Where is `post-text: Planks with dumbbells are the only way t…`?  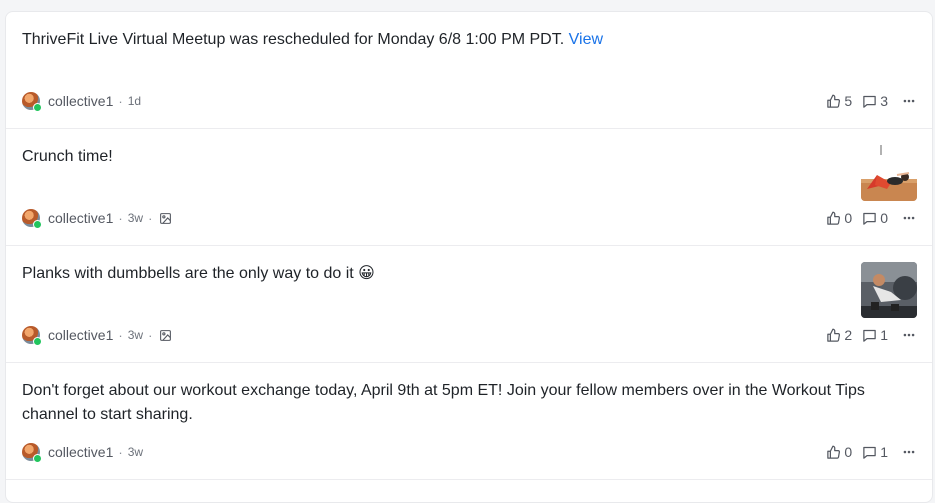
post-text: Planks with dumbbells are the only way t… is located at coordinates (437, 274).